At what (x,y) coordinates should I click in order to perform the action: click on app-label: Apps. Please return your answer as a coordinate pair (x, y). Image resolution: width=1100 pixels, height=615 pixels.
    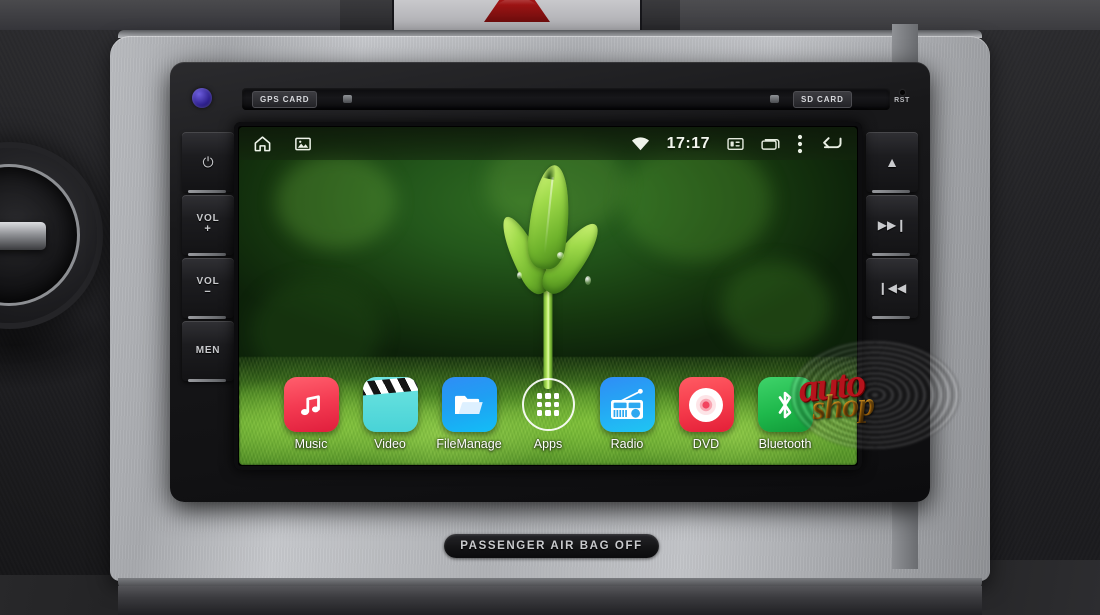
    Looking at the image, I should click on (548, 444).